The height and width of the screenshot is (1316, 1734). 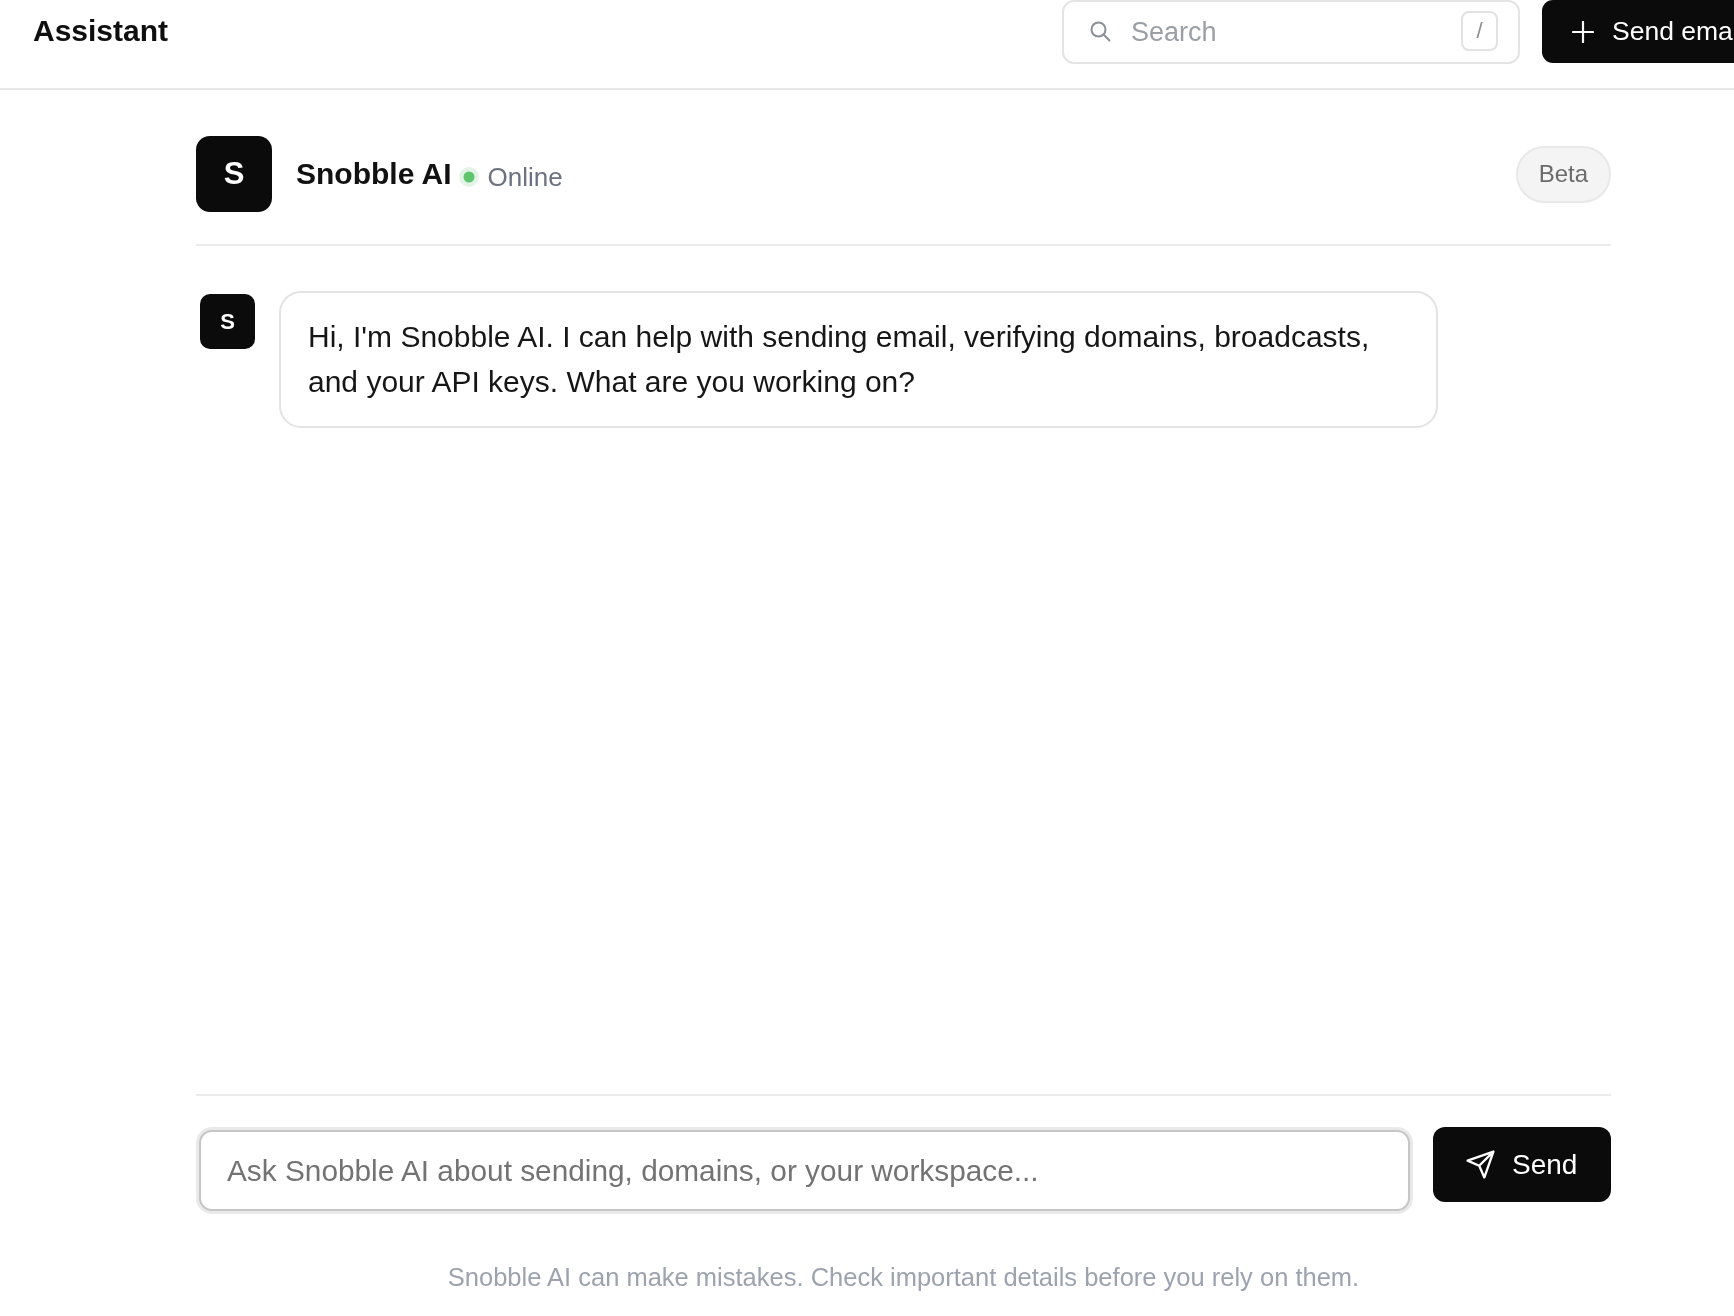 I want to click on send-email-button: Send ema, so click(x=1638, y=31).